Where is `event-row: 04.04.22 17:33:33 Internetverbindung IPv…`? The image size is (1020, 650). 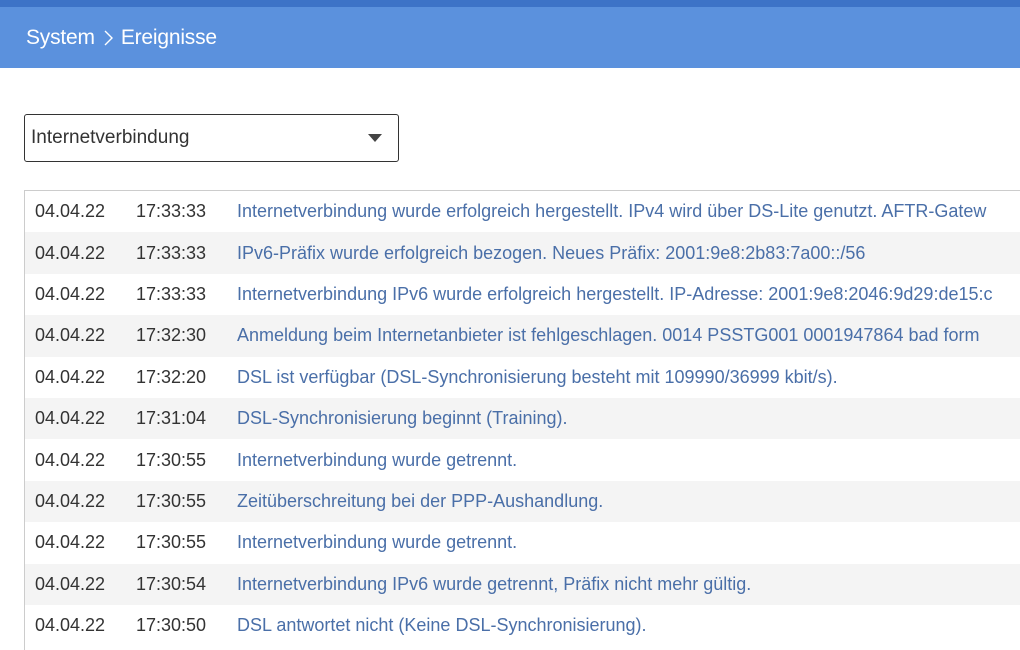 event-row: 04.04.22 17:33:33 Internetverbindung IPv… is located at coordinates (522, 294).